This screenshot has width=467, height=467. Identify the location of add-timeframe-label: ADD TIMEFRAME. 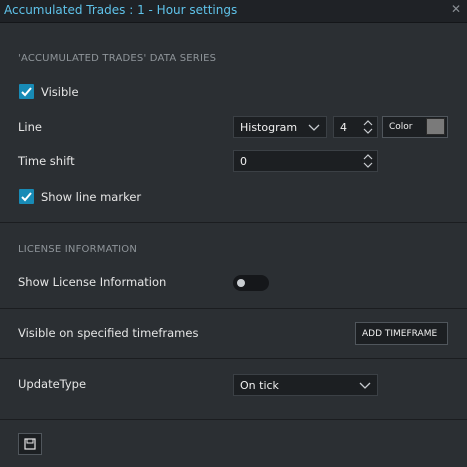
(400, 334).